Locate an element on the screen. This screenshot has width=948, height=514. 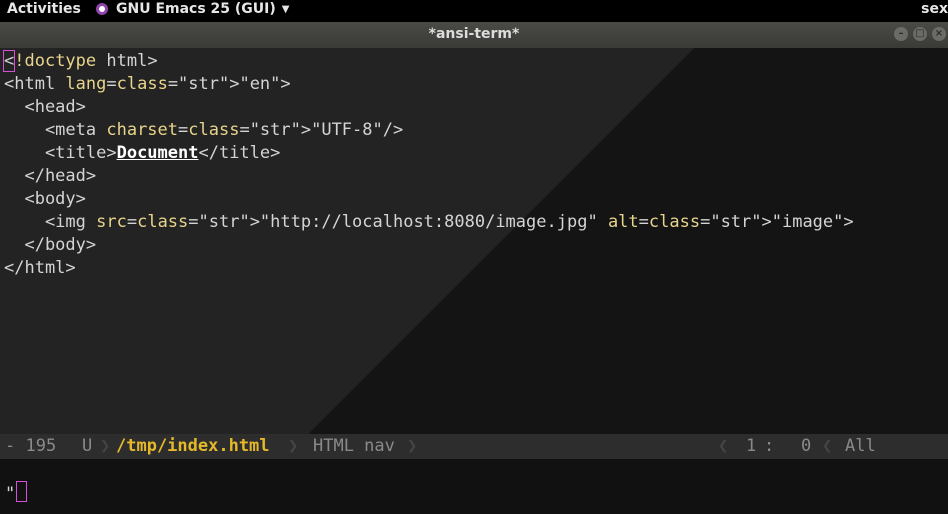
modeline-mode: HTML nav is located at coordinates (354, 446).